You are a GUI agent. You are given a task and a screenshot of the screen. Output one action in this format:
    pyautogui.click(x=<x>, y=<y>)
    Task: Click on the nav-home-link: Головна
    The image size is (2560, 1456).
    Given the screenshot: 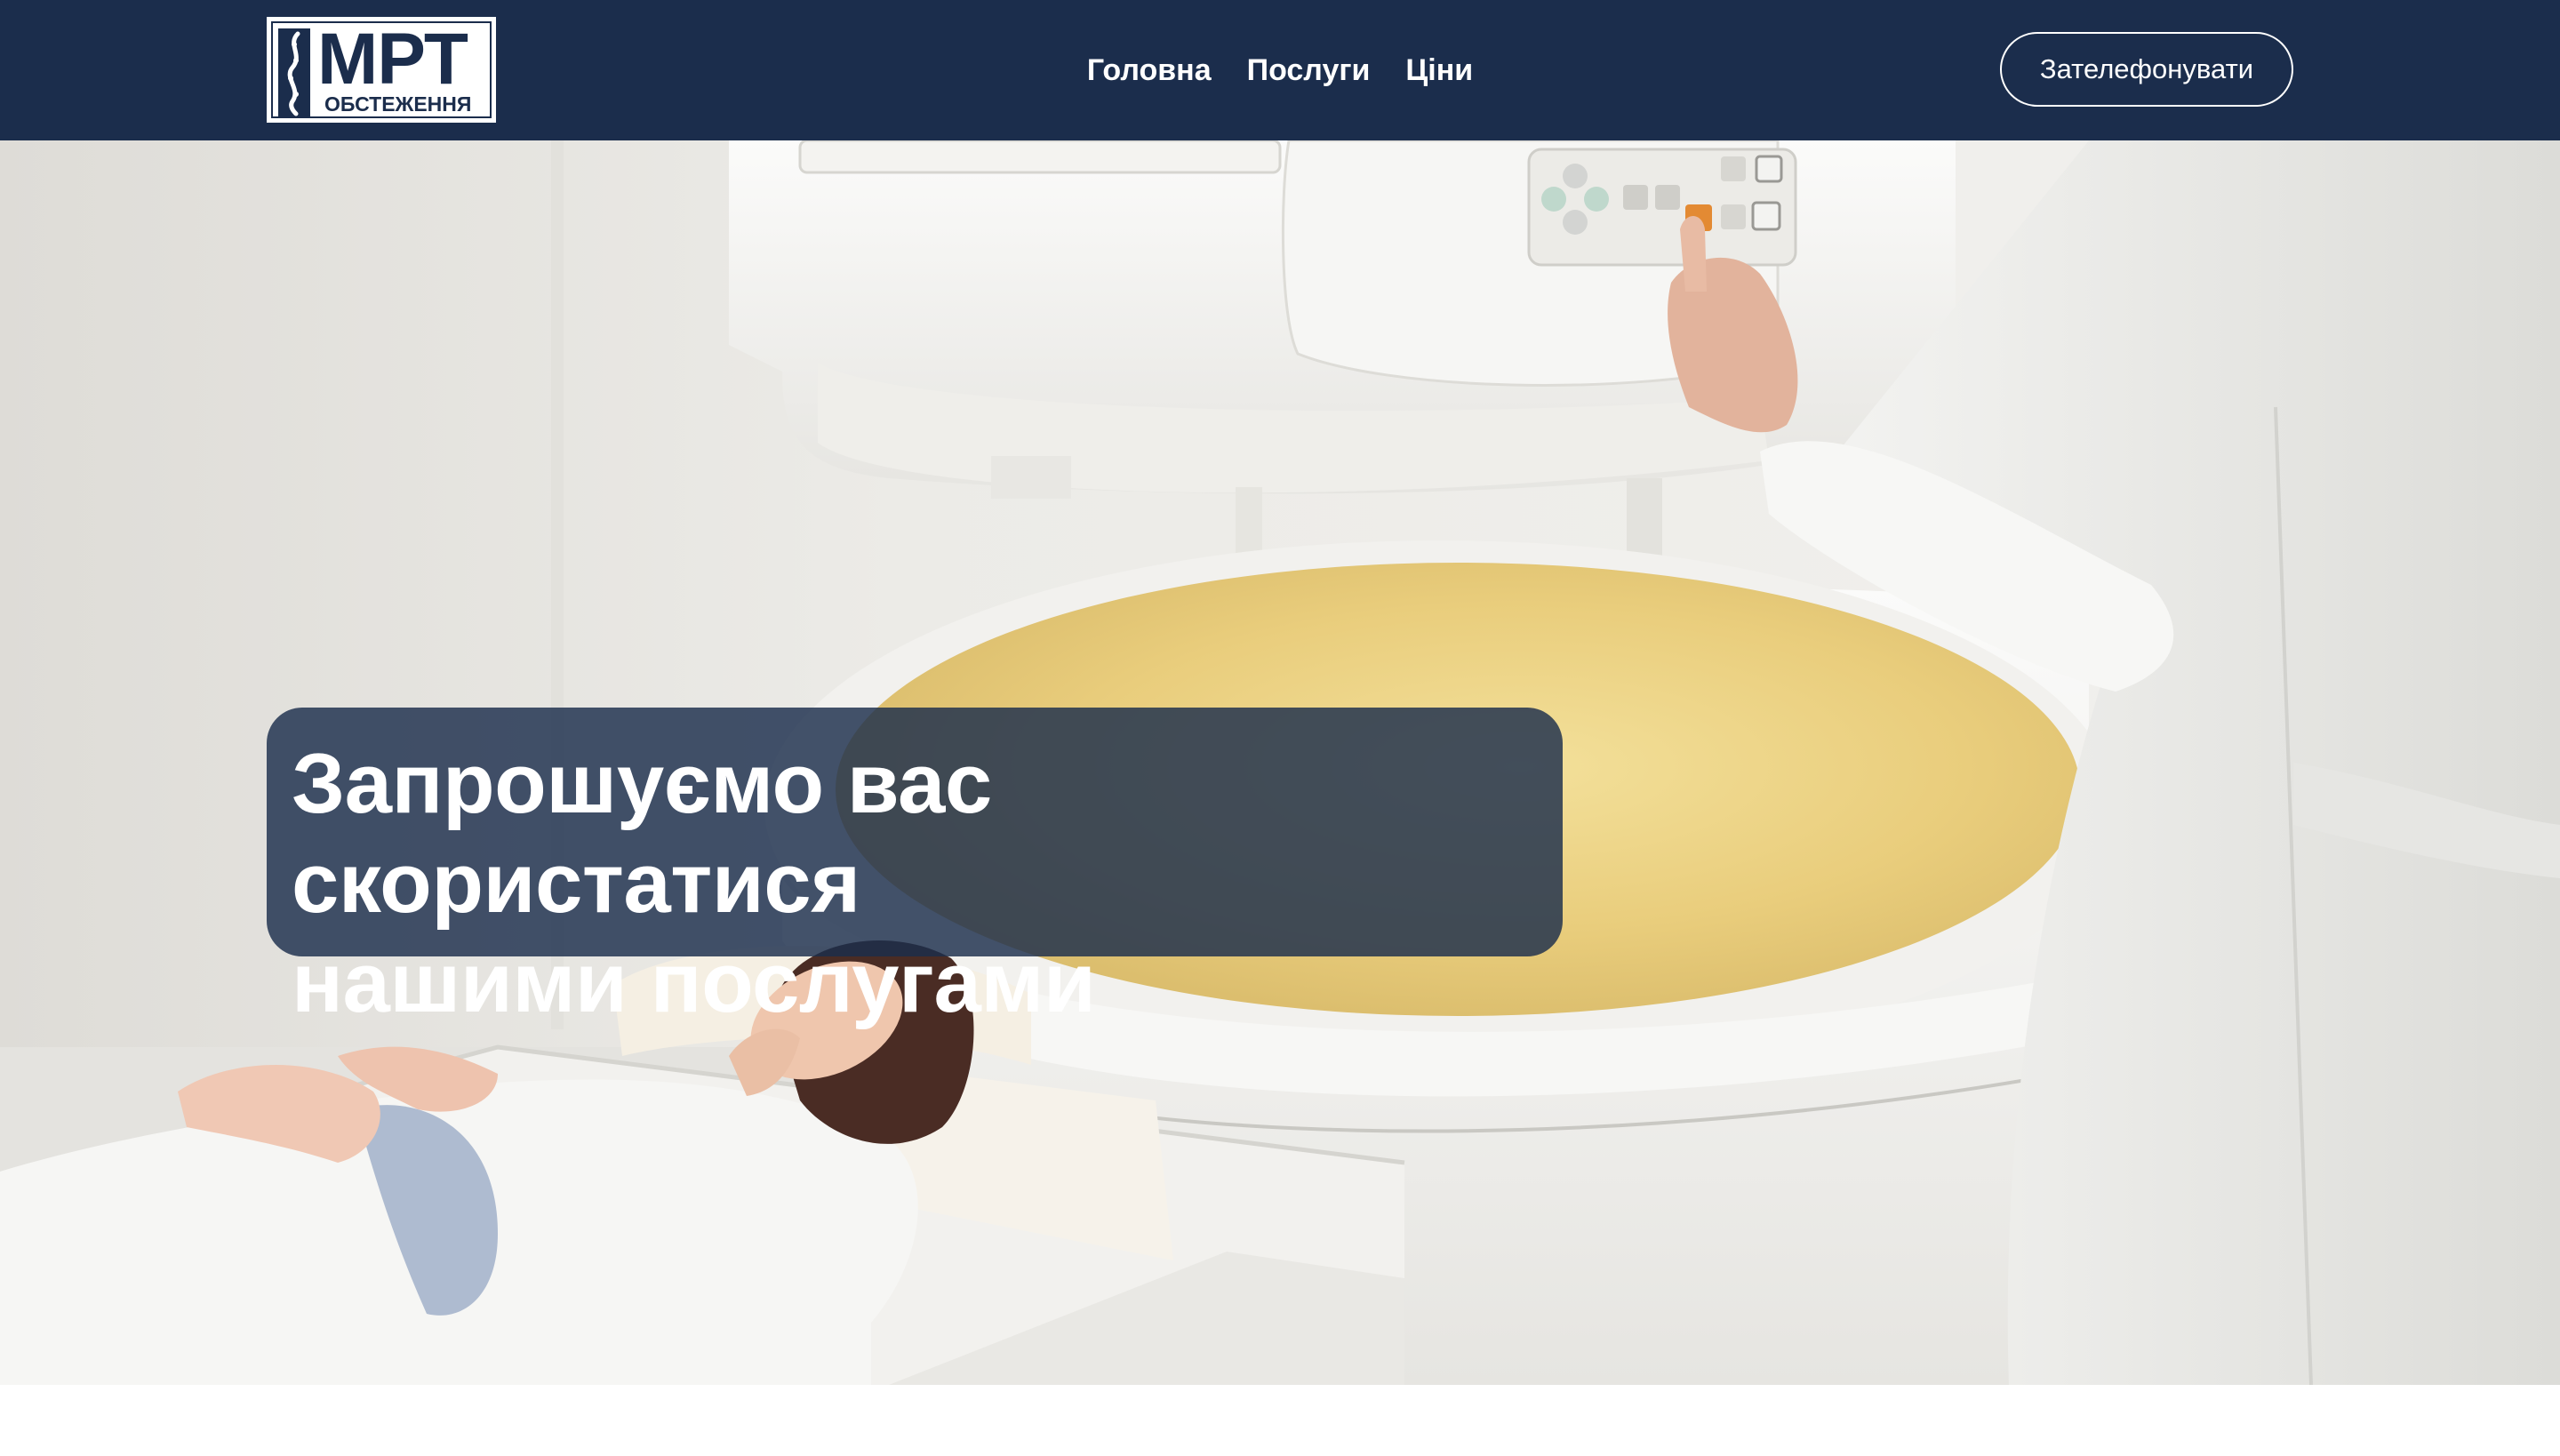 What is the action you would take?
    pyautogui.click(x=1149, y=70)
    